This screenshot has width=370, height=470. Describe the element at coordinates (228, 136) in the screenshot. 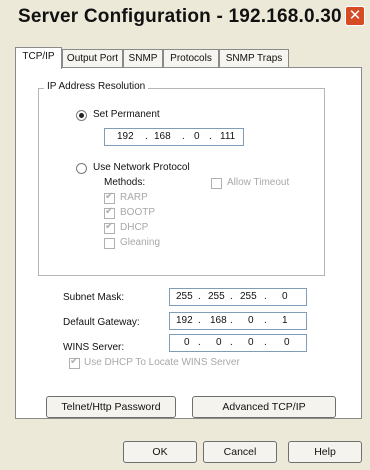

I see `ip-octet: 111` at that location.